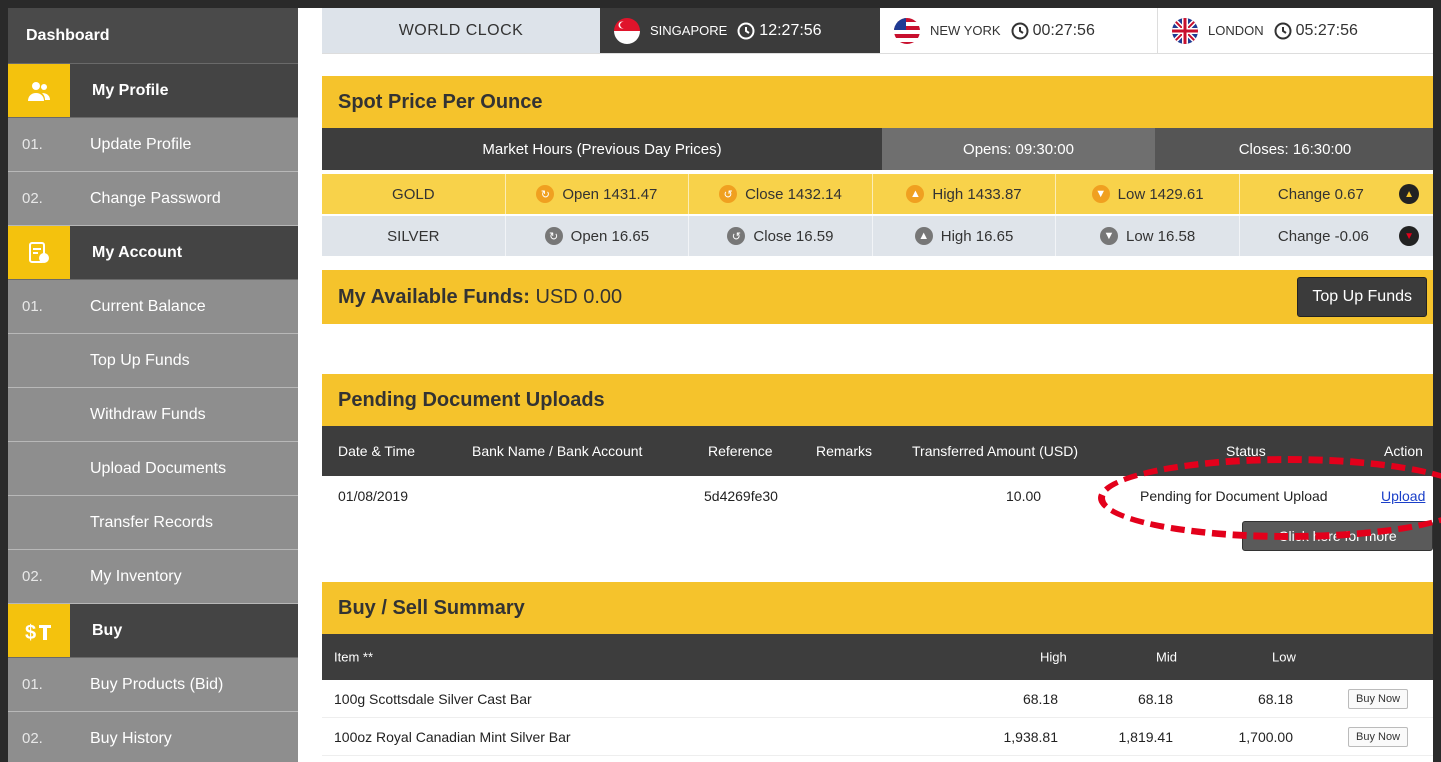 The image size is (1441, 762). I want to click on sidebar-item-withdraw-funds: Withdraw Funds, so click(153, 415).